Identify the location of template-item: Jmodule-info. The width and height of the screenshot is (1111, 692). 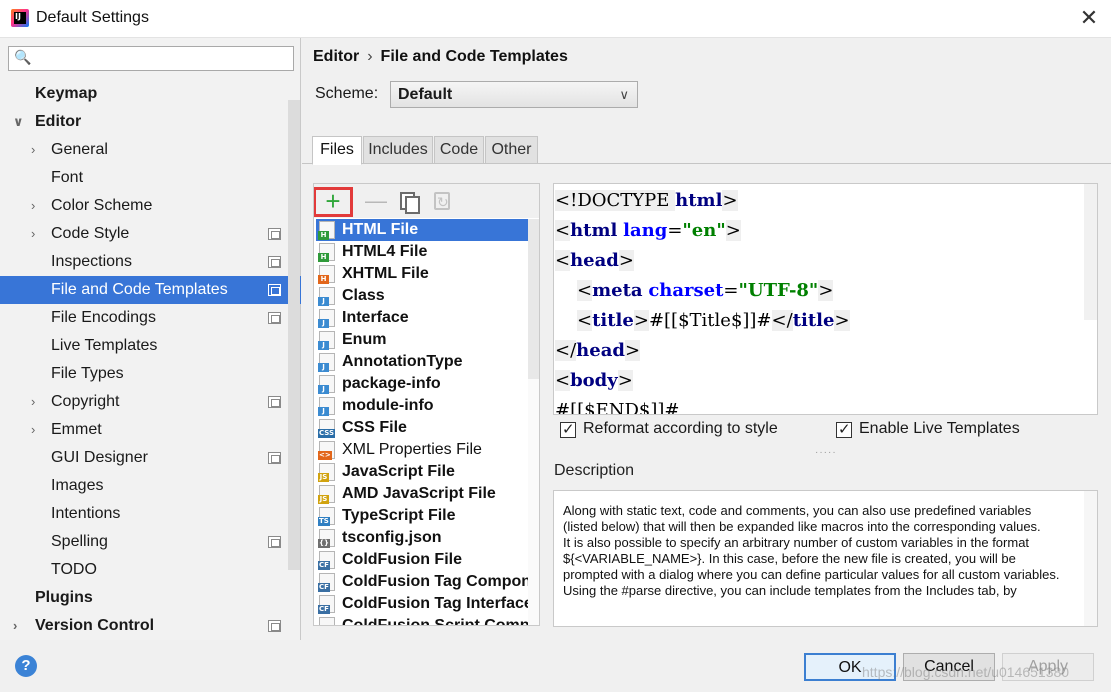
(427, 406).